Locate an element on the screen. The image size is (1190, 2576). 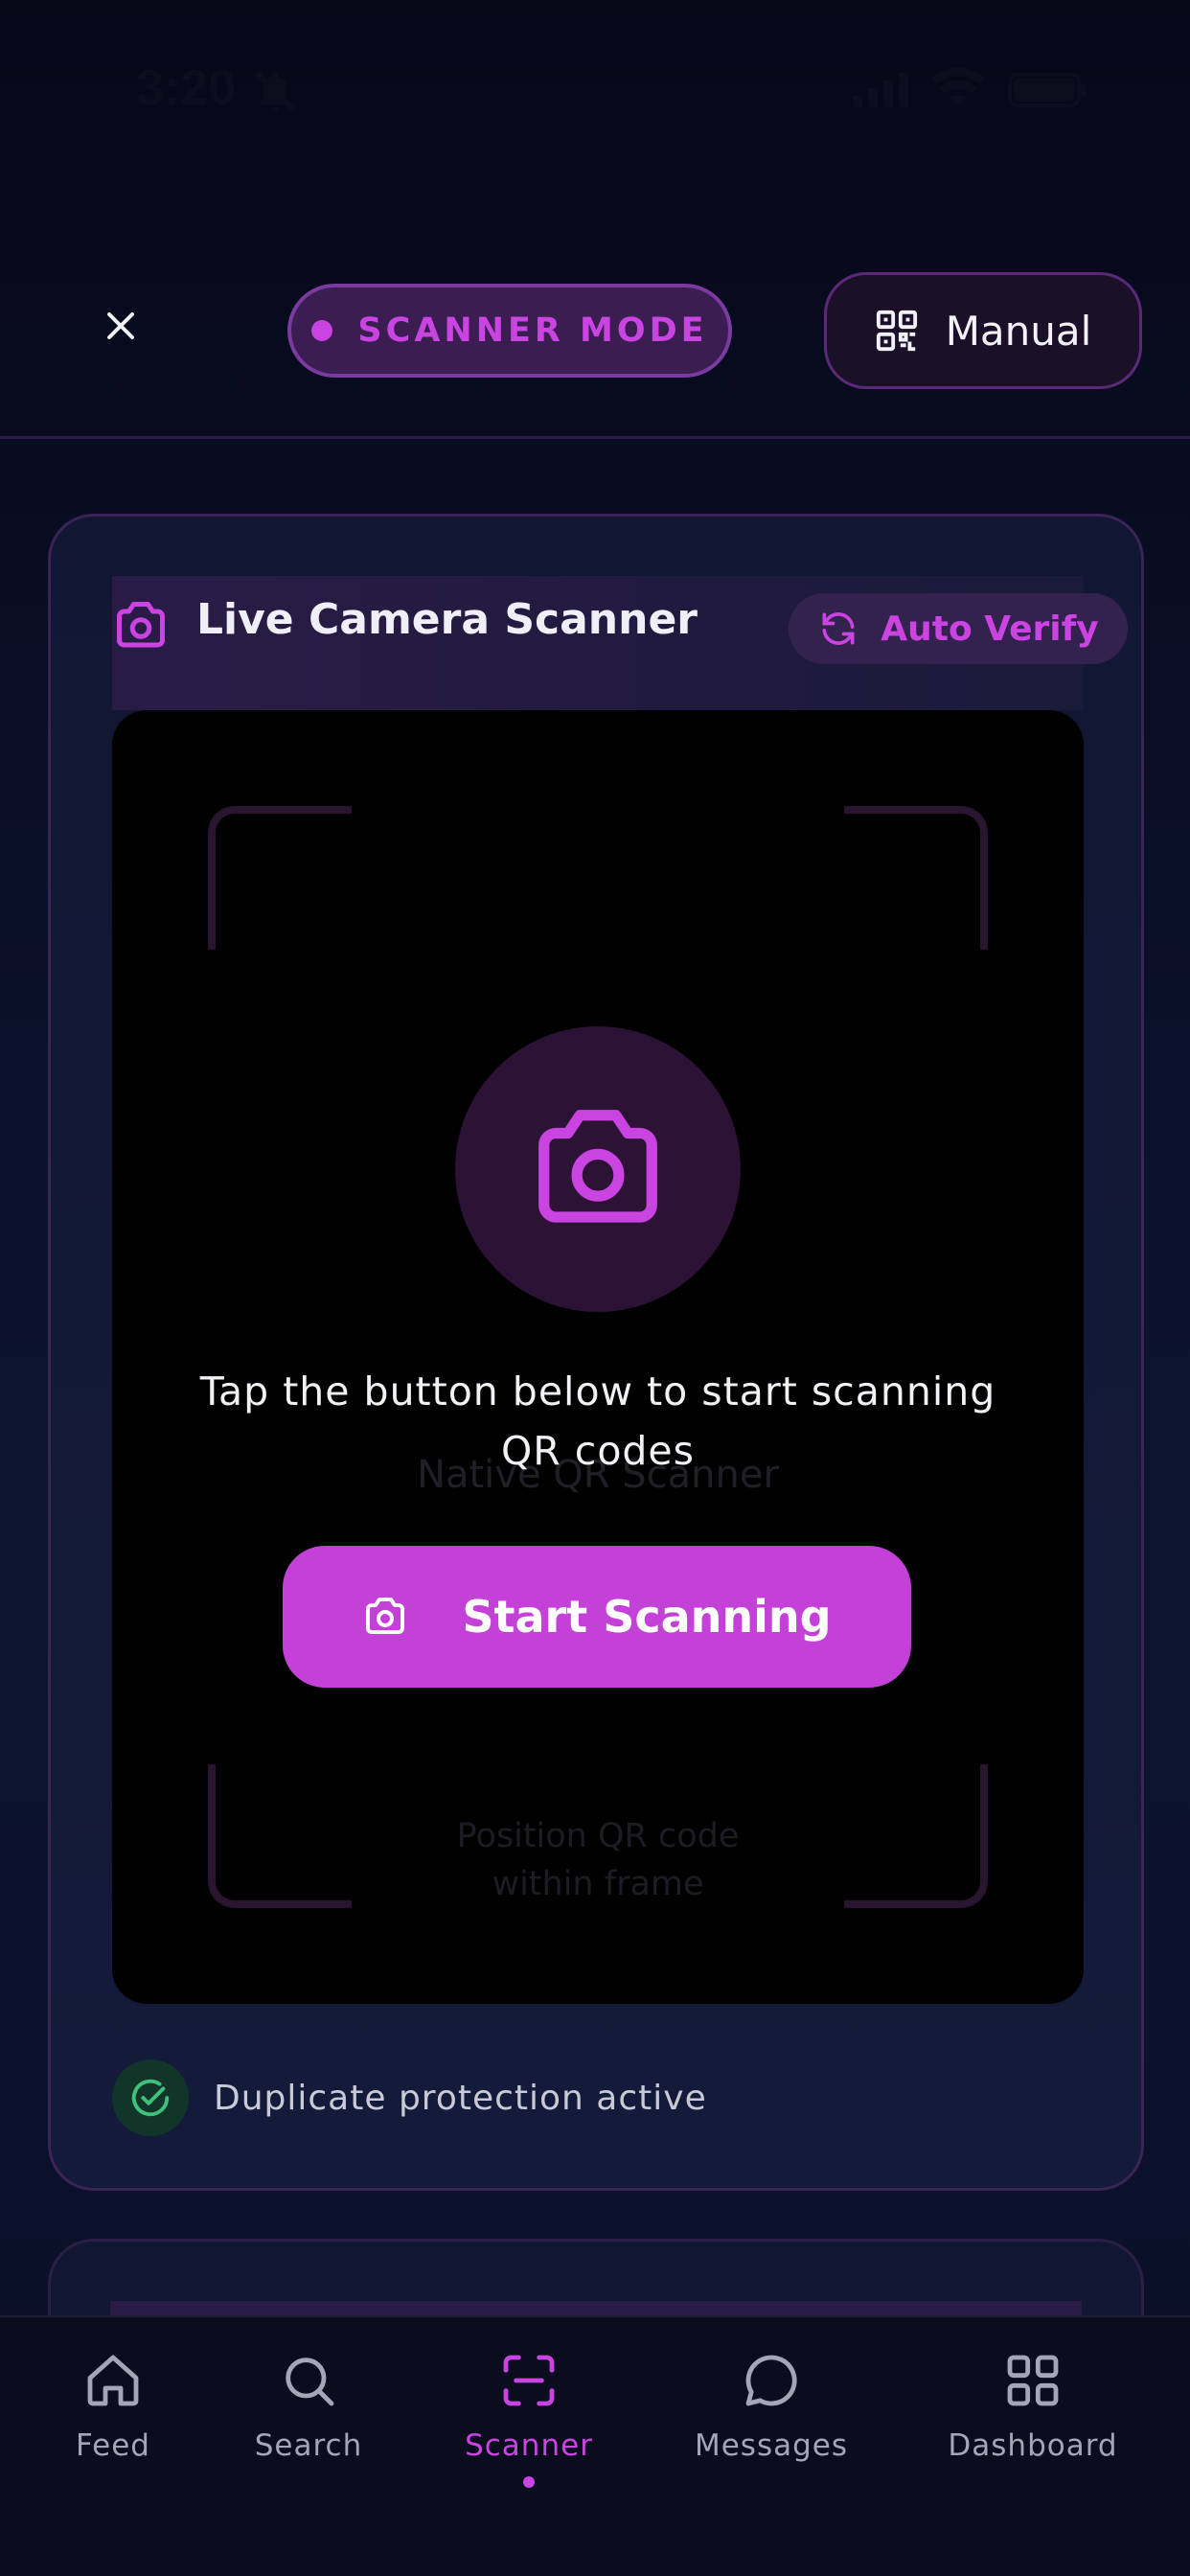
camera-circle is located at coordinates (598, 1169).